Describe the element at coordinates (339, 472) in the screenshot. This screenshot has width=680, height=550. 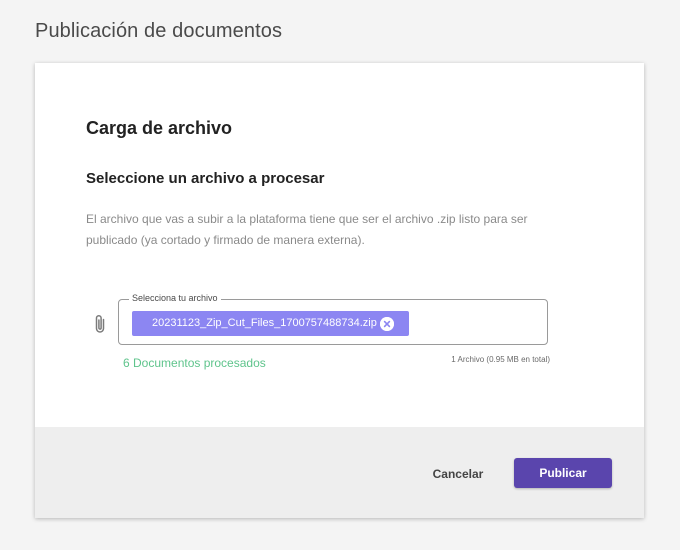
I see `upload-card-footer: Cancelar Publicar` at that location.